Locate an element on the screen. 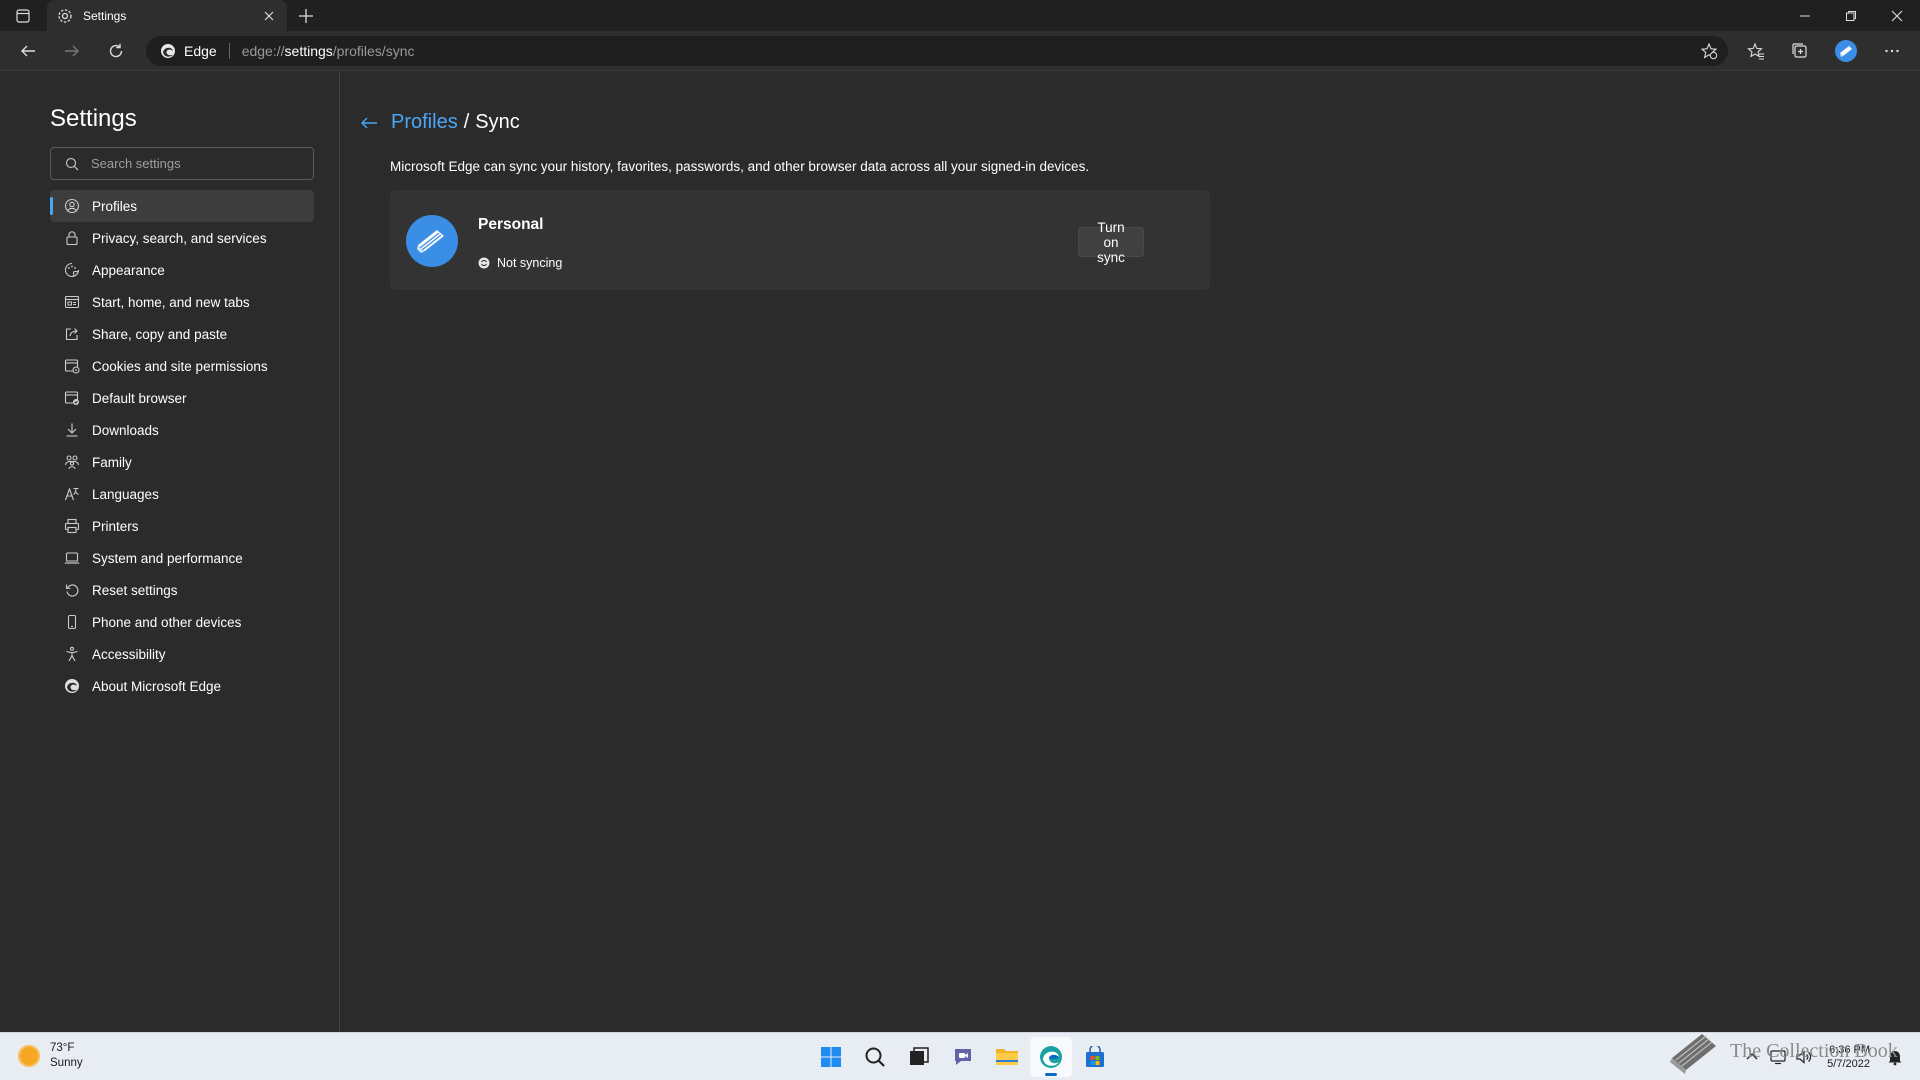 This screenshot has height=1080, width=1920. store-icon is located at coordinates (1095, 1056).